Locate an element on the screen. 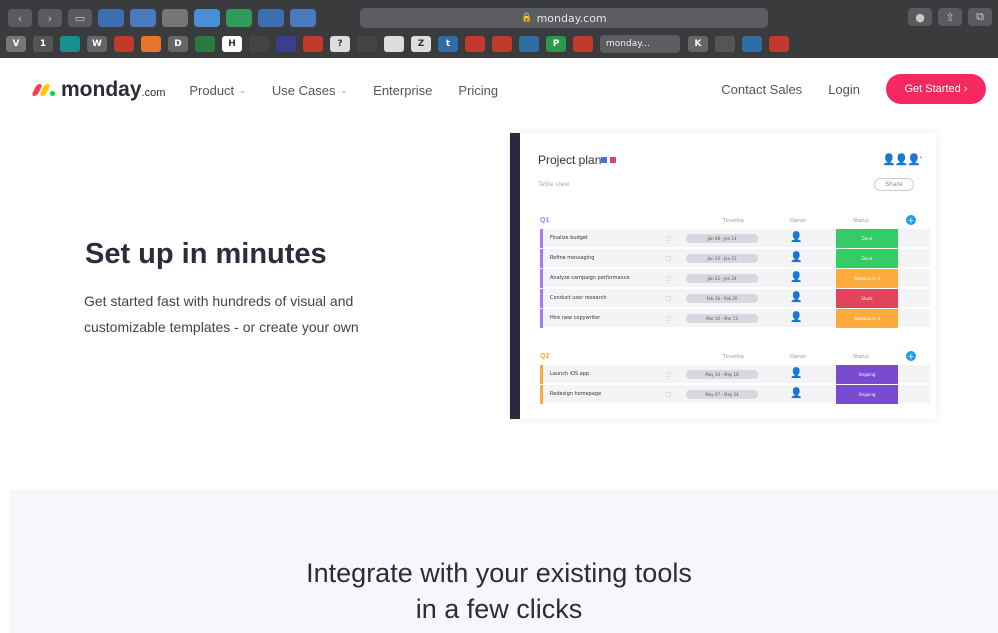  get-started-button: Get Started › is located at coordinates (936, 89).